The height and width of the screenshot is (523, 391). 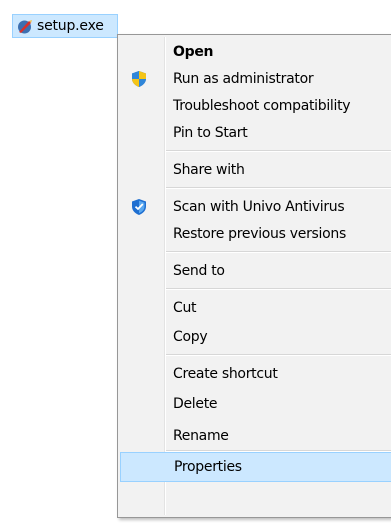 I want to click on menu-item-pin-to-start: Pin to Start, so click(x=255, y=132).